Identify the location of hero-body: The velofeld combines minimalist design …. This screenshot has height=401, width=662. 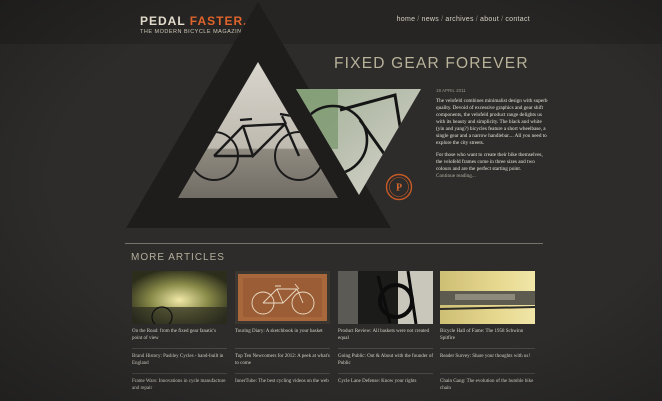
(492, 141).